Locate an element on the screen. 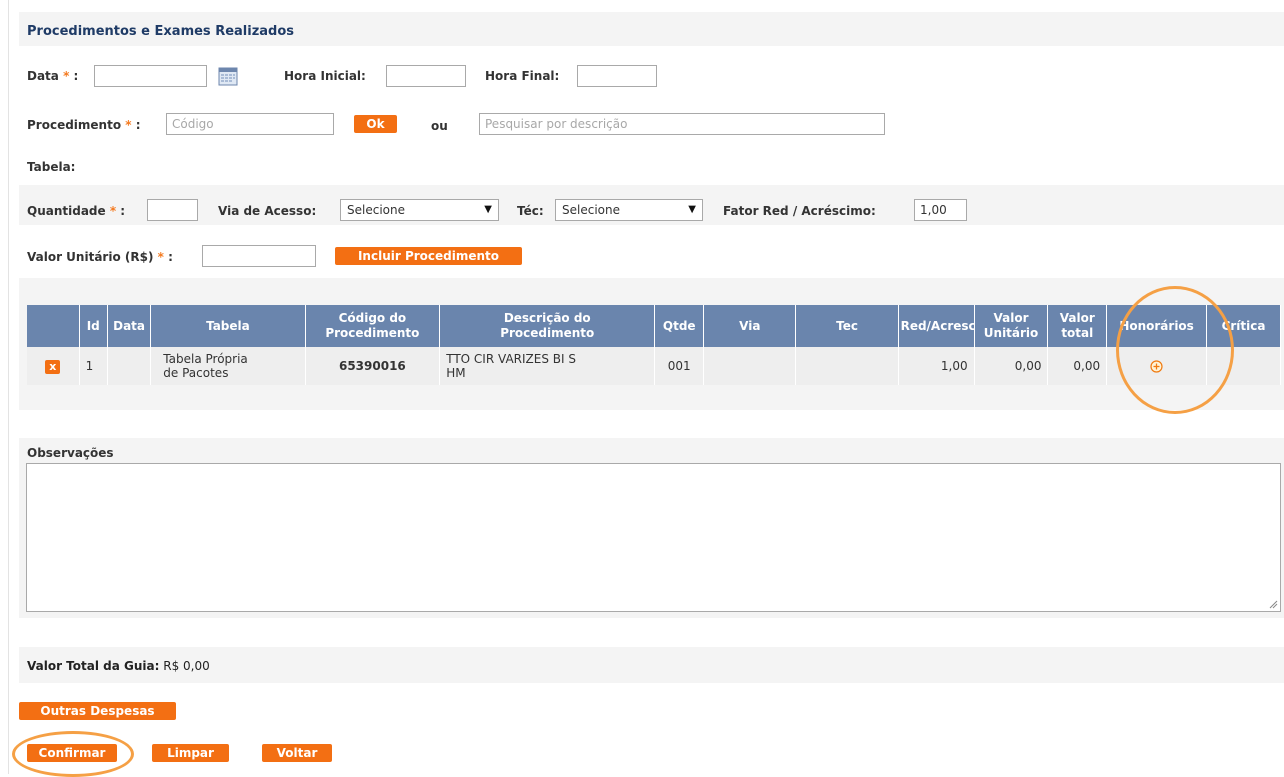 This screenshot has height=777, width=1284. tec-select: Selecione ▼ is located at coordinates (629, 210).